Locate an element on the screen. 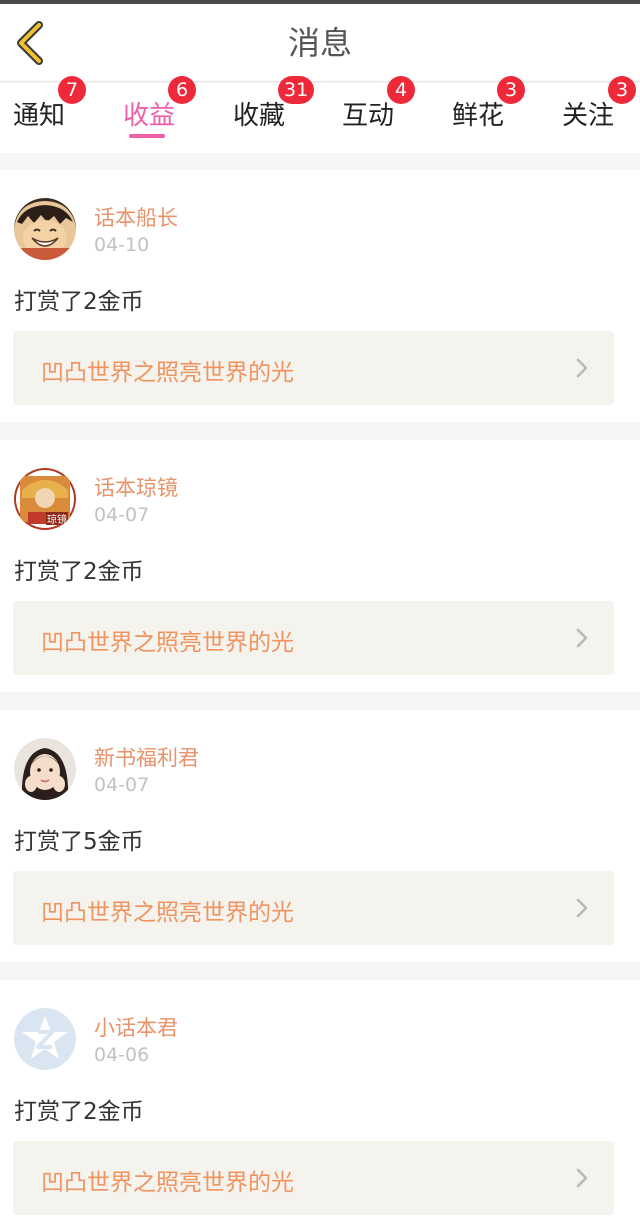 This screenshot has width=640, height=1228. message-date: 04-06 is located at coordinates (122, 1055).